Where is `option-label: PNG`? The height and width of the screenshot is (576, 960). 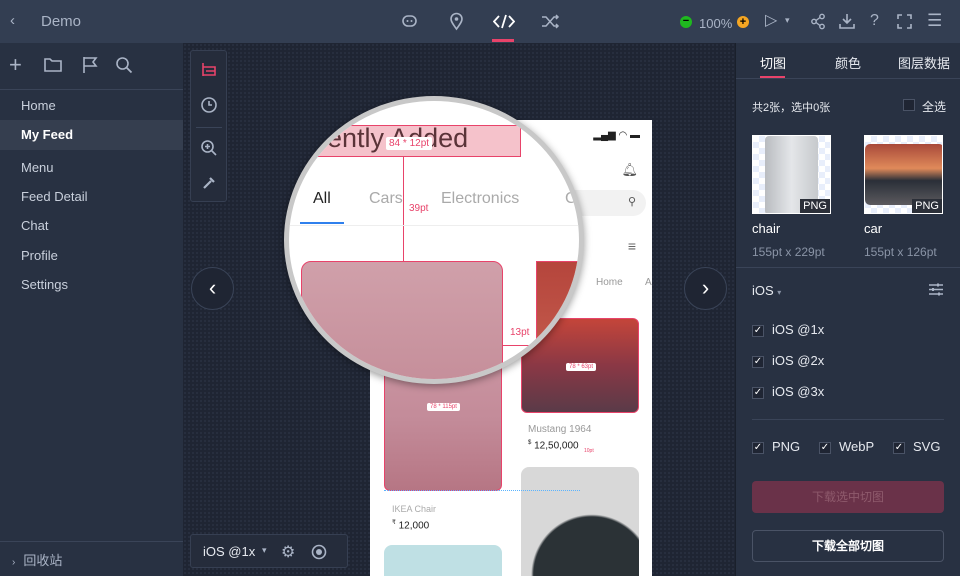 option-label: PNG is located at coordinates (786, 446).